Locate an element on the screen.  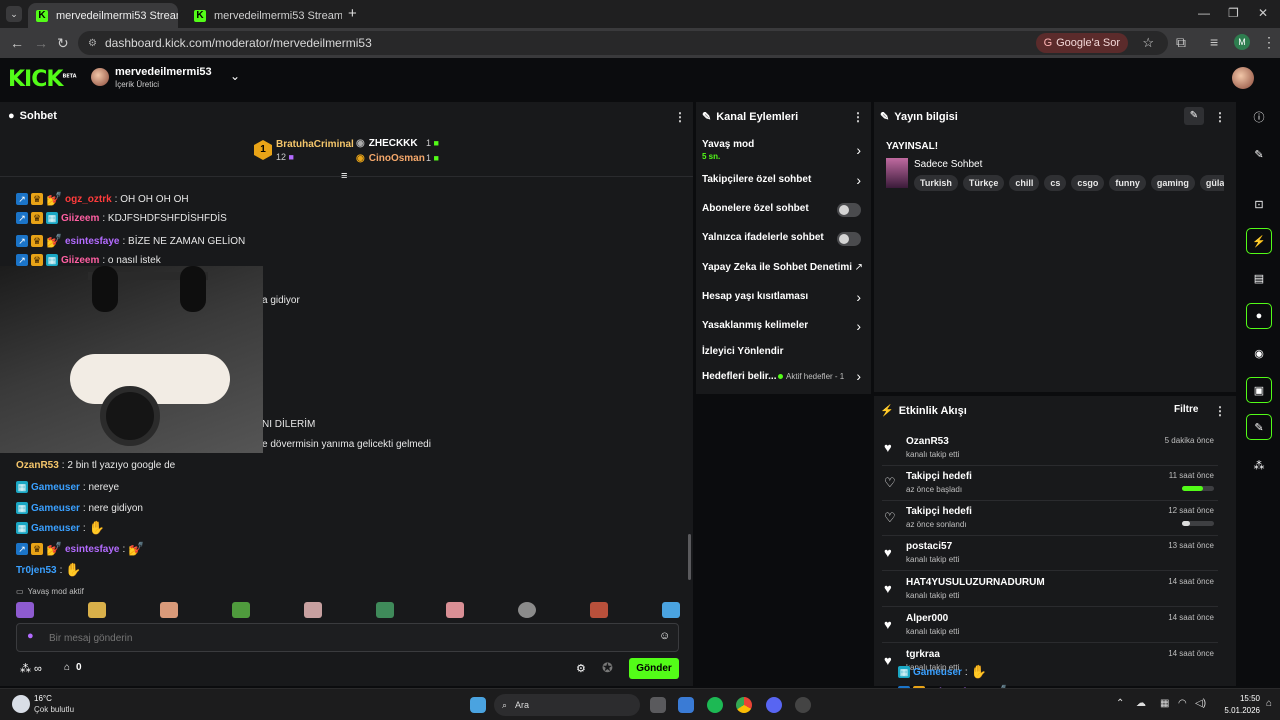
notification-bell-icon: ⌂ is located at coordinates (1269, 703).